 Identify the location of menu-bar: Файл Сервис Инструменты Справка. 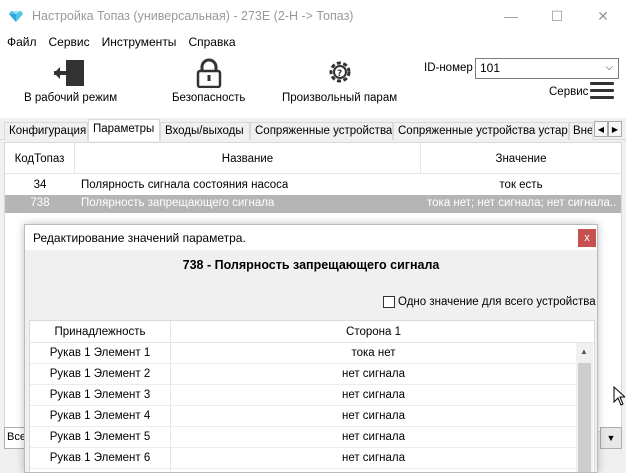
(313, 42).